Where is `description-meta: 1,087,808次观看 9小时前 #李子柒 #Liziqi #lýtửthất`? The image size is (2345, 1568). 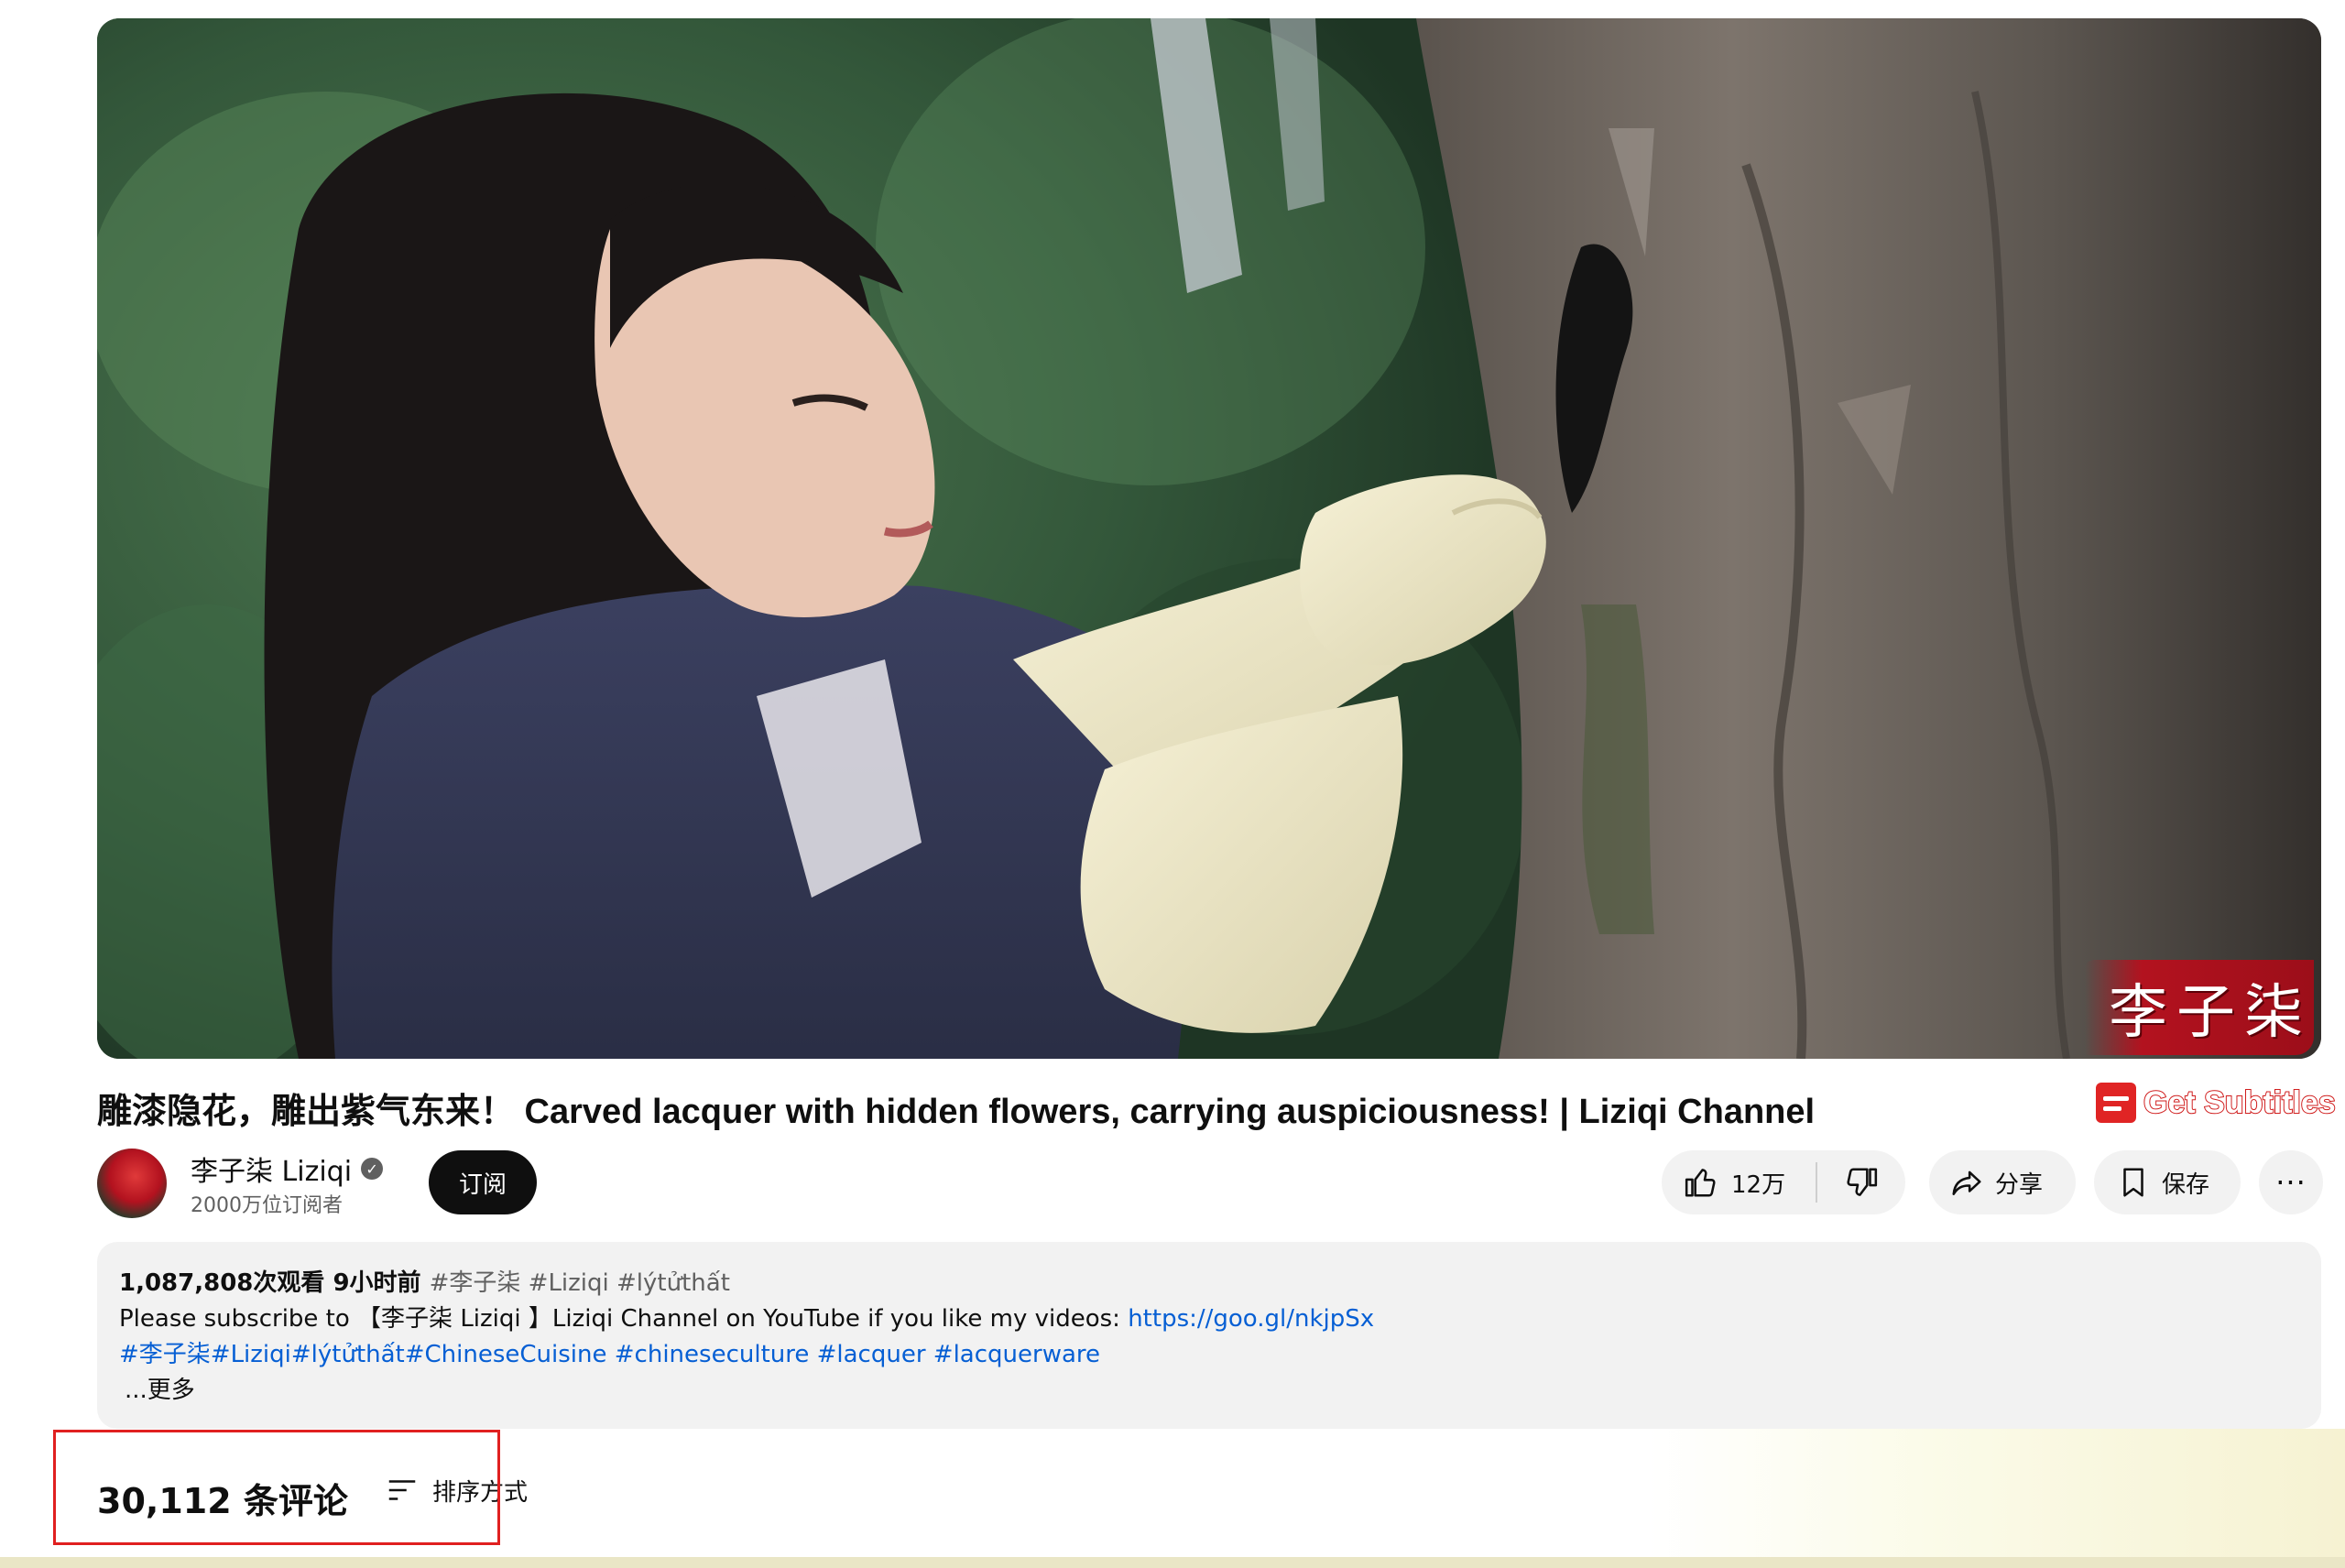
description-meta: 1,087,808次观看 9小时前 #李子柒 #Liziqi #lýtửthất is located at coordinates (1209, 1283).